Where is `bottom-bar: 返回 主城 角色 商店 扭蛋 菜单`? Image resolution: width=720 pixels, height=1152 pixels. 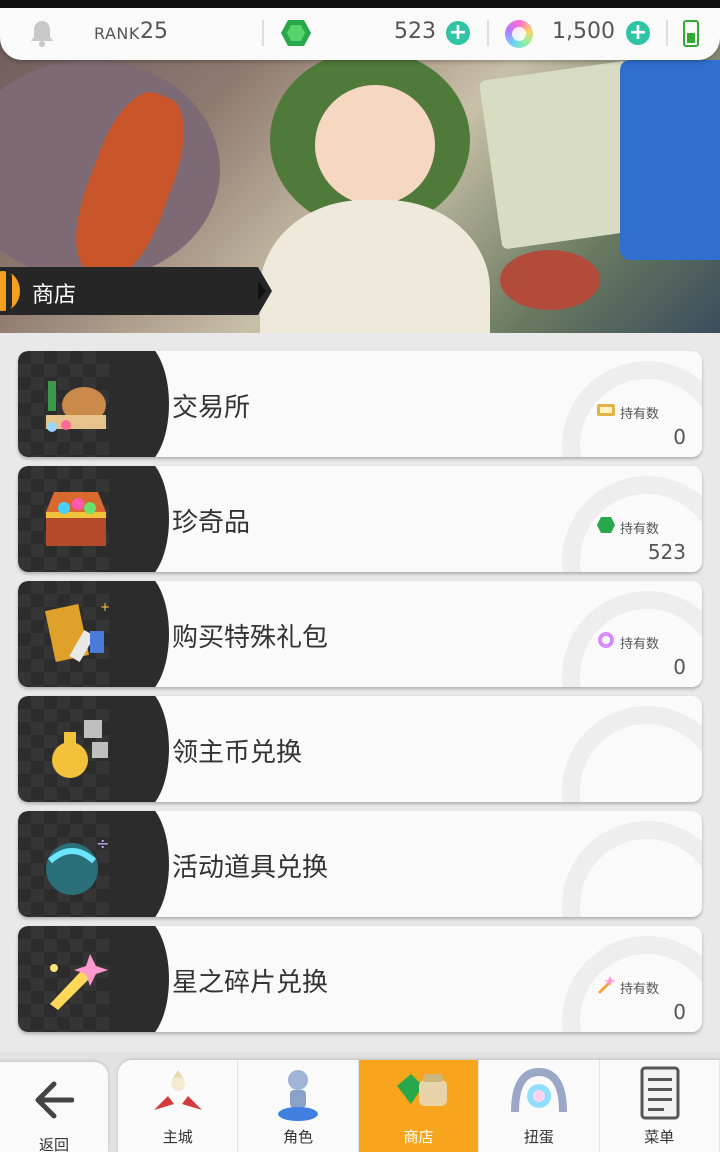 bottom-bar: 返回 主城 角色 商店 扭蛋 菜单 is located at coordinates (360, 1102).